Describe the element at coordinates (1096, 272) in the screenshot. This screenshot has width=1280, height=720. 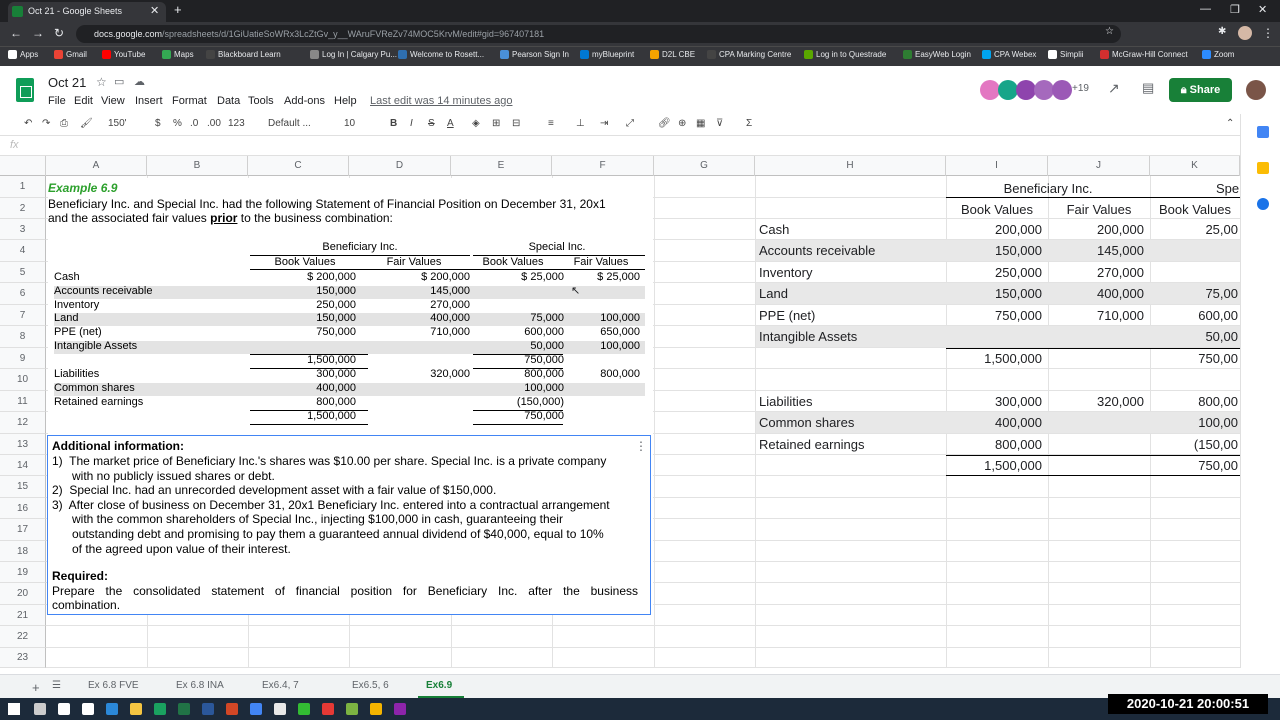
I see `grid-j-cell: 270,000` at that location.